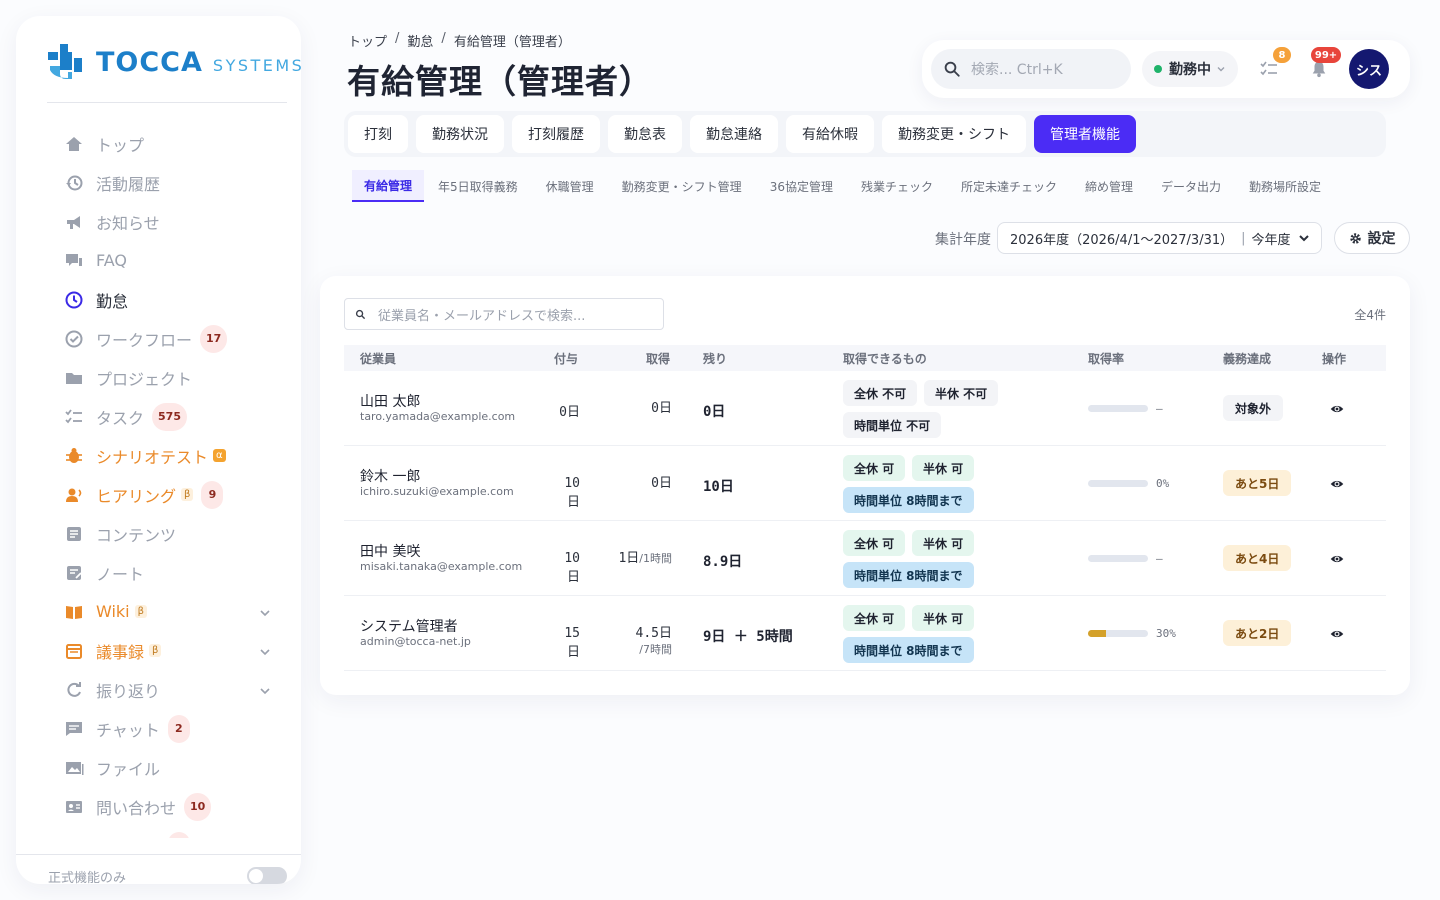  I want to click on employee-name: システム管理者, so click(409, 627).